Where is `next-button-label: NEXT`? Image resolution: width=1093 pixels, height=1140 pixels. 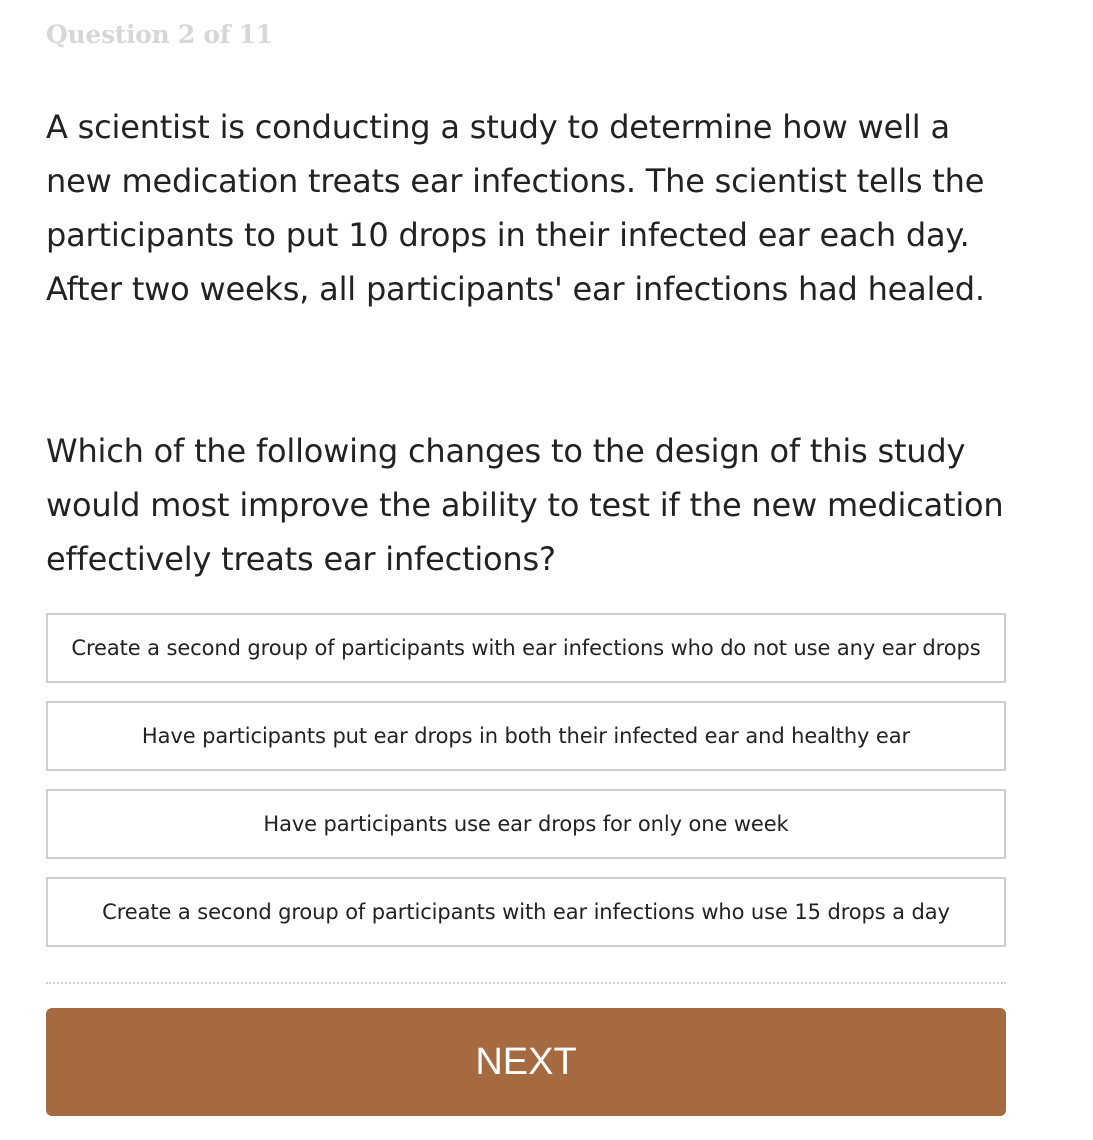
next-button-label: NEXT is located at coordinates (526, 1061).